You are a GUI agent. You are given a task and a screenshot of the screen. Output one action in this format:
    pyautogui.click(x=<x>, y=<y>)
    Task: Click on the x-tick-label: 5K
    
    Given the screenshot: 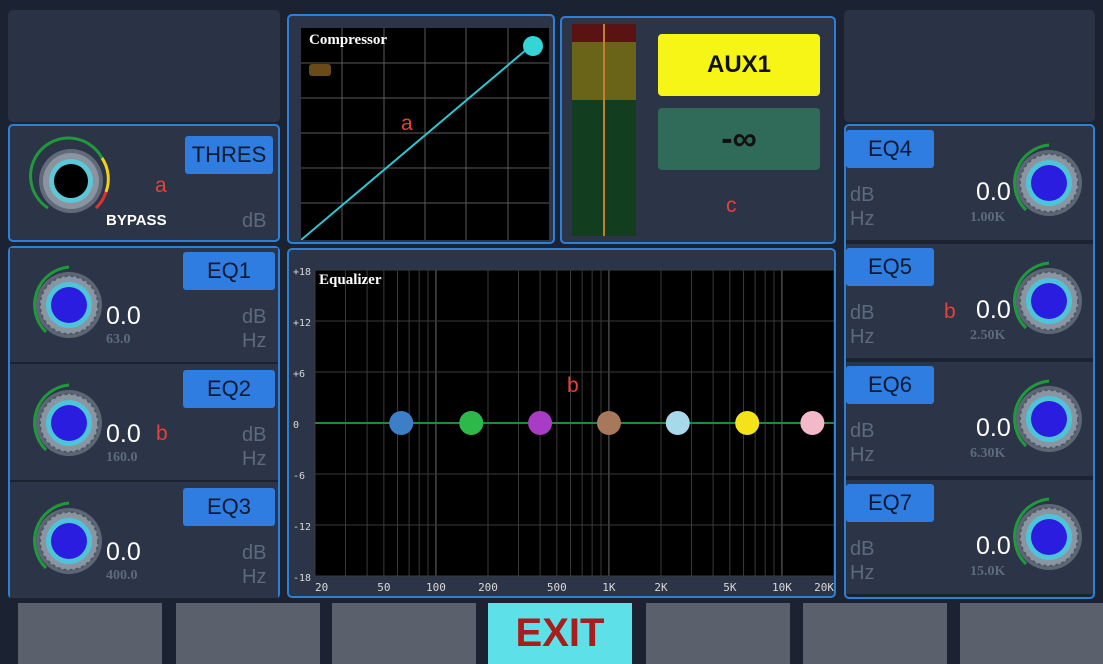 What is the action you would take?
    pyautogui.click(x=730, y=587)
    